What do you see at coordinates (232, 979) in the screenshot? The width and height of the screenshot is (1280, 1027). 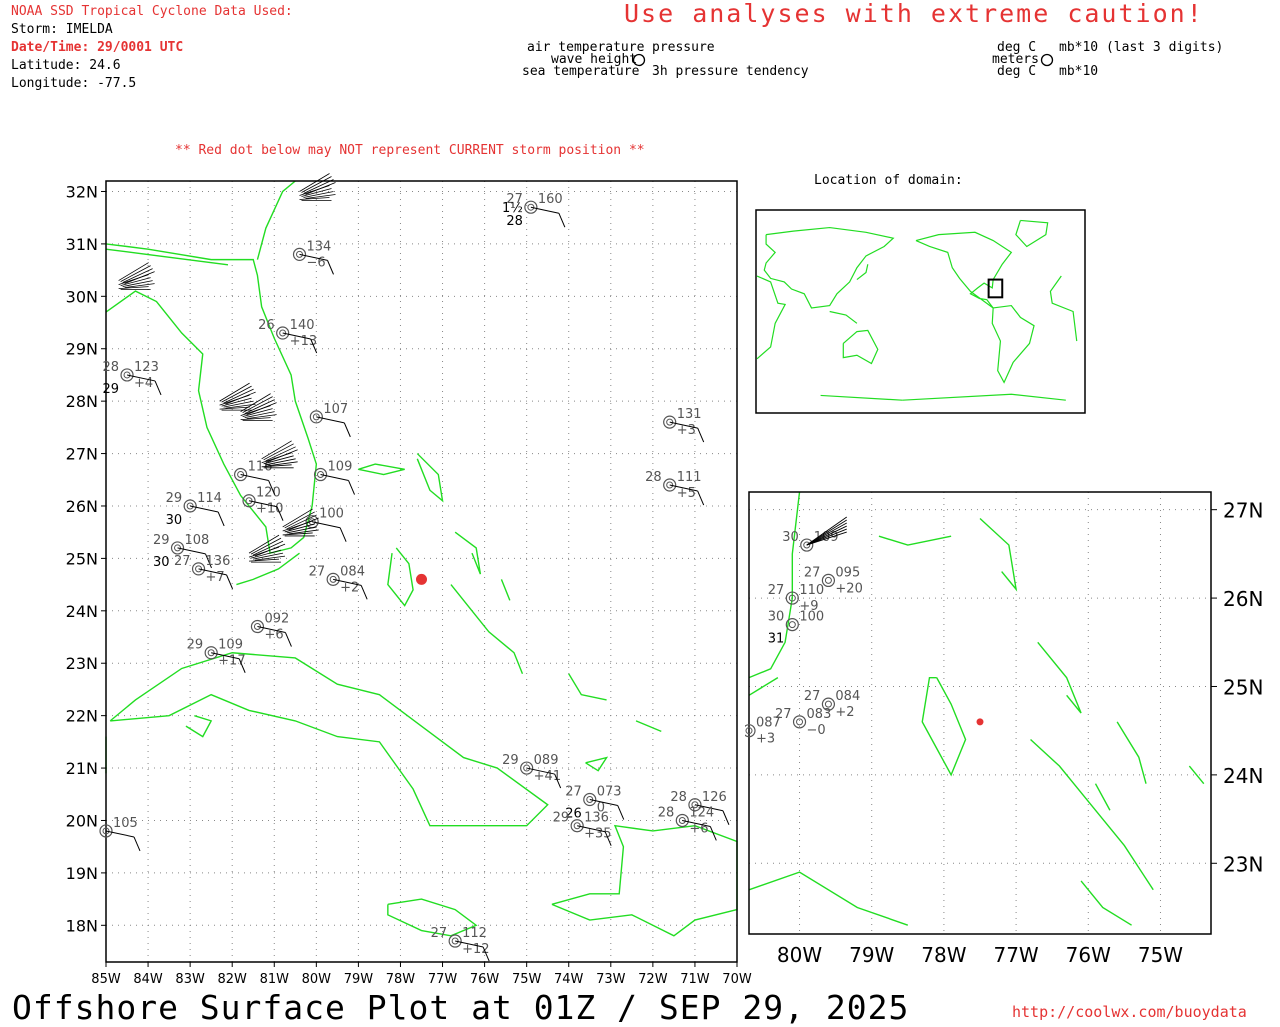 I see `lon-label: 82W` at bounding box center [232, 979].